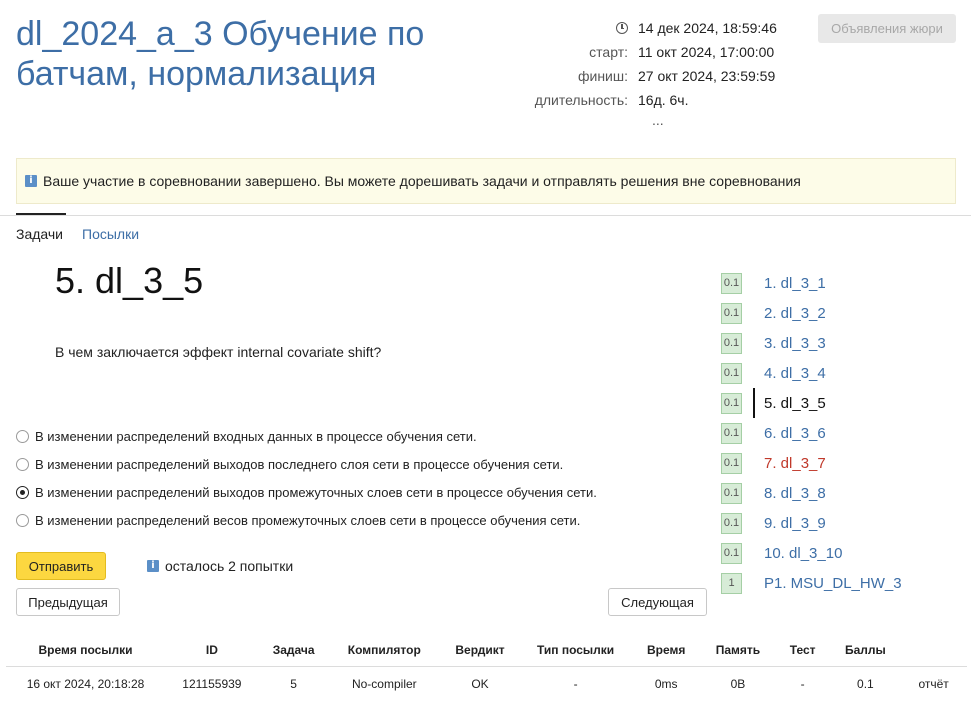 This screenshot has width=971, height=707. I want to click on problem-link: 6. dl_3_6, so click(795, 433).